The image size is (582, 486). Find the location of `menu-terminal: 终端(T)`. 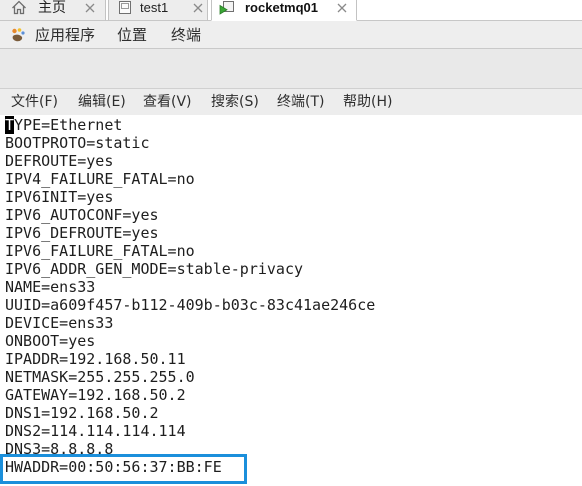

menu-terminal: 终端(T) is located at coordinates (300, 102).